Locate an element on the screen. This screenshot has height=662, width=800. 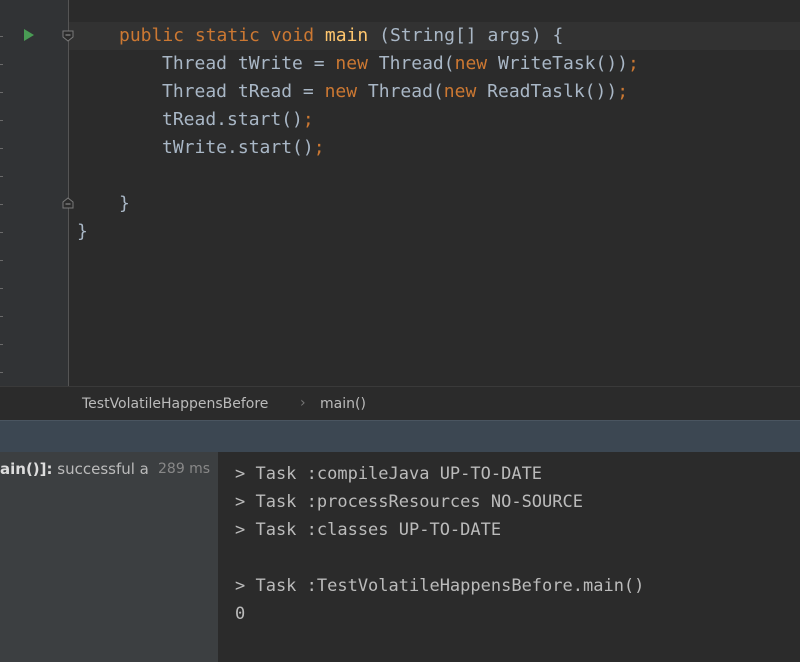
console-line: > Task :processResources NO-SOURCE is located at coordinates (409, 502).